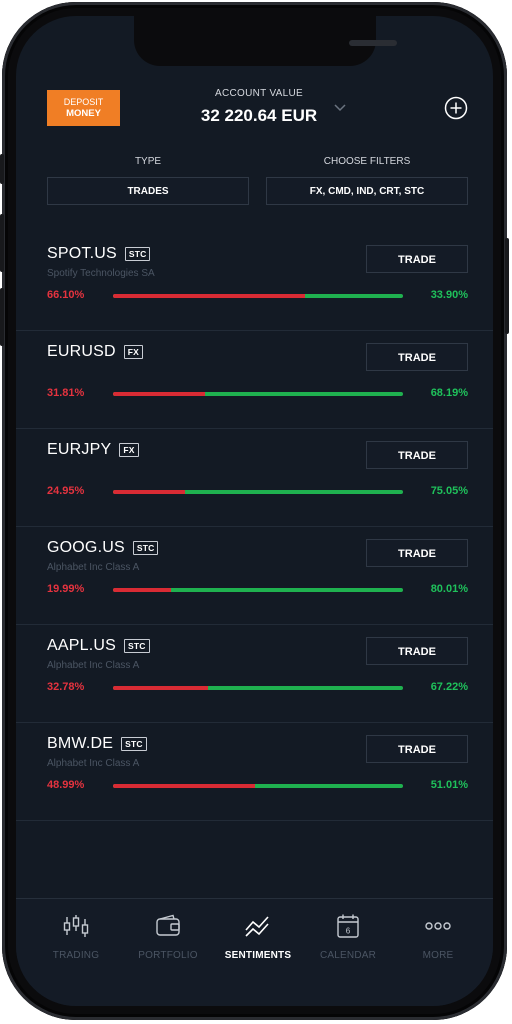 The image size is (512, 1024). I want to click on instrument-symbol-wrap: GOOG.US STC, so click(103, 548).